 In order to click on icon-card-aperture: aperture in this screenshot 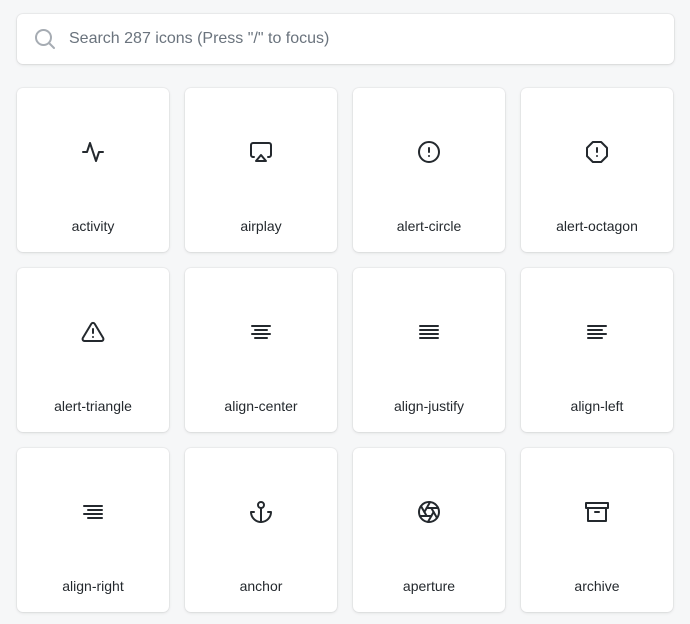, I will do `click(429, 530)`.